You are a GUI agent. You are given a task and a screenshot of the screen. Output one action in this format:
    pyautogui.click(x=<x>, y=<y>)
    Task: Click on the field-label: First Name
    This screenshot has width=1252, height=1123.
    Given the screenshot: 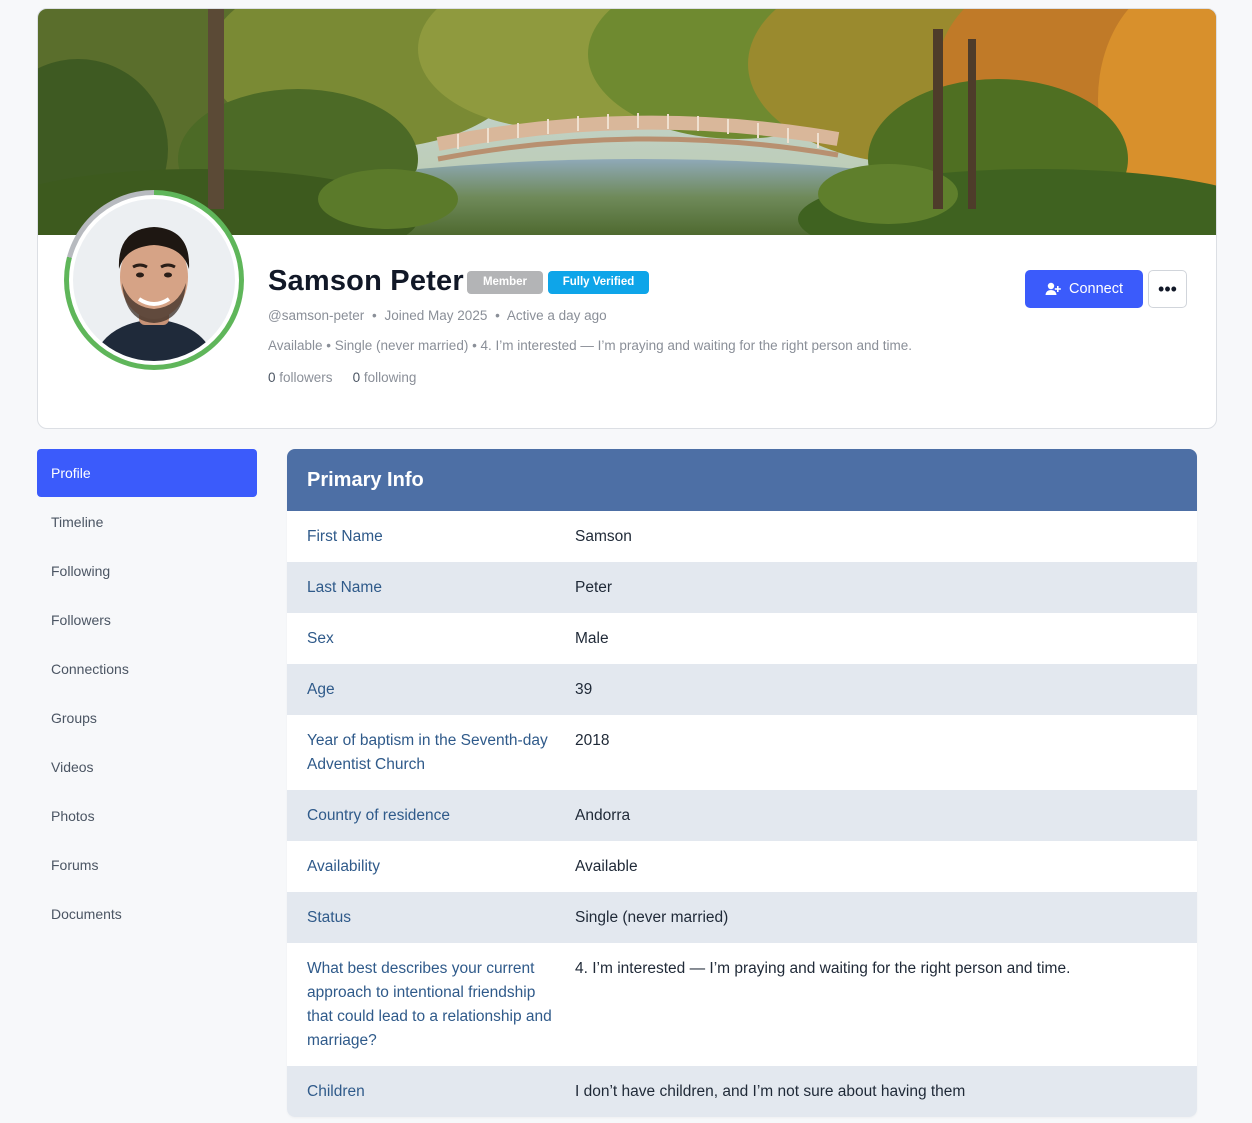 What is the action you would take?
    pyautogui.click(x=345, y=536)
    